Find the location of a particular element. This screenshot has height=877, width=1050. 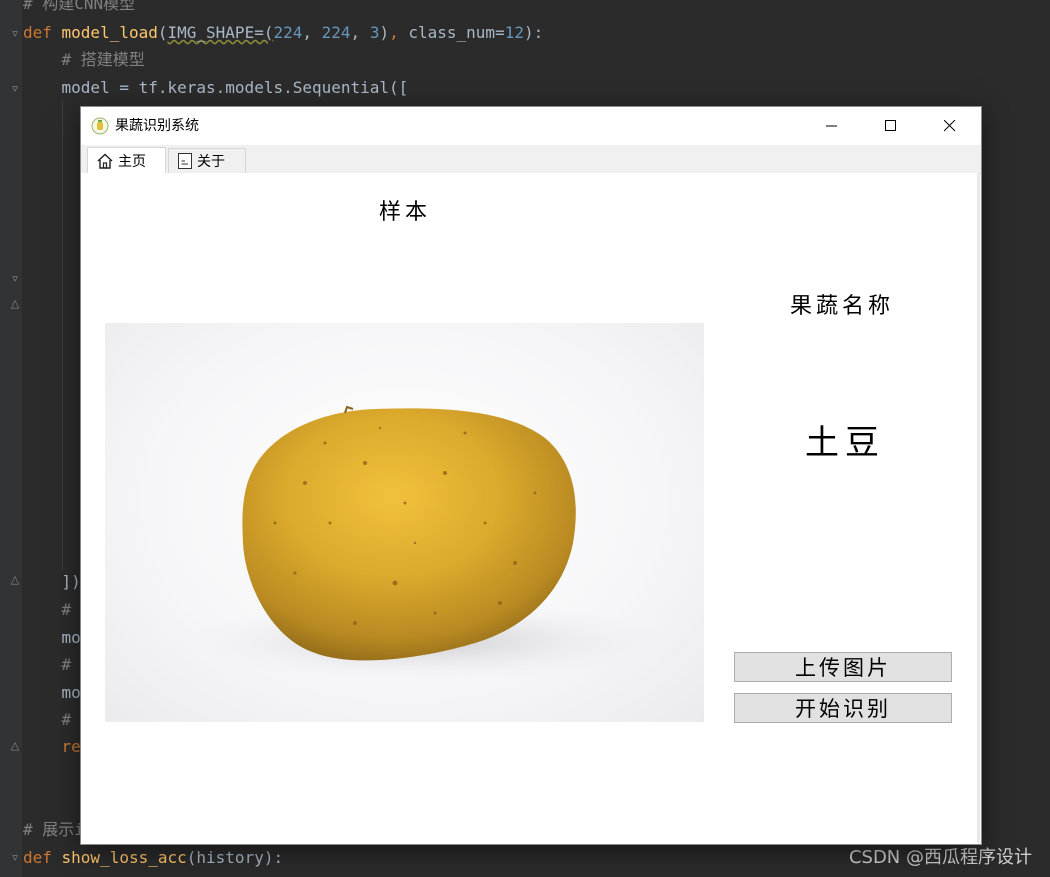

minimize-icon is located at coordinates (831, 126).